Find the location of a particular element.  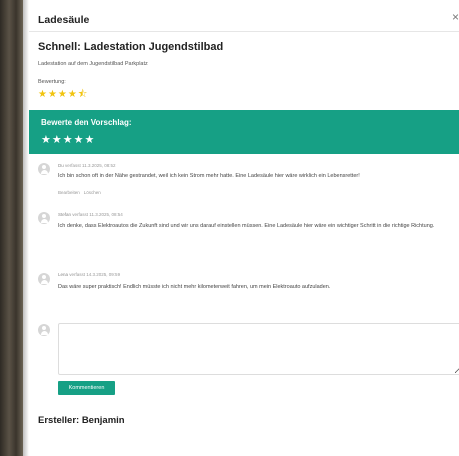

close-icon: × is located at coordinates (455, 17).